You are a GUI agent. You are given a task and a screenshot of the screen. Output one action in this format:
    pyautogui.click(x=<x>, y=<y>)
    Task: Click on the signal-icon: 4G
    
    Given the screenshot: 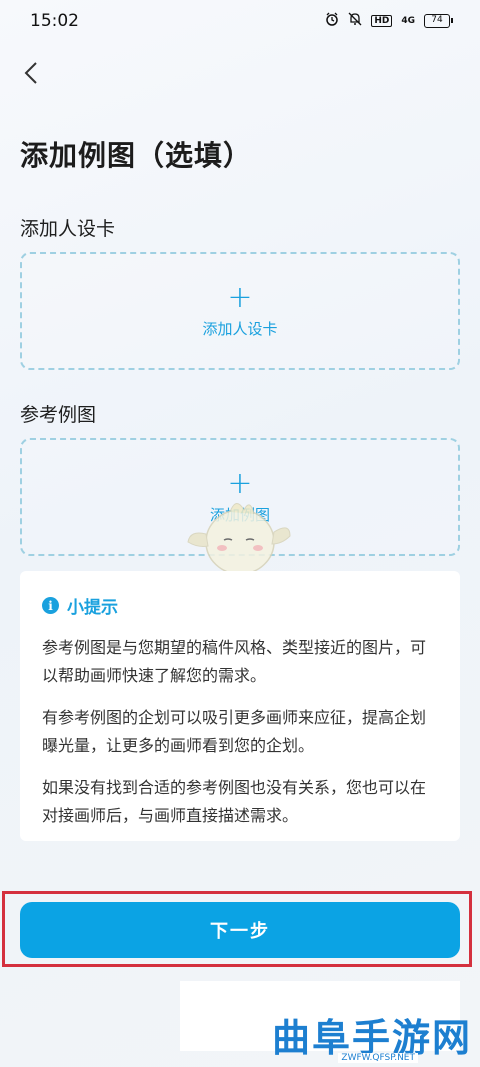 What is the action you would take?
    pyautogui.click(x=408, y=21)
    